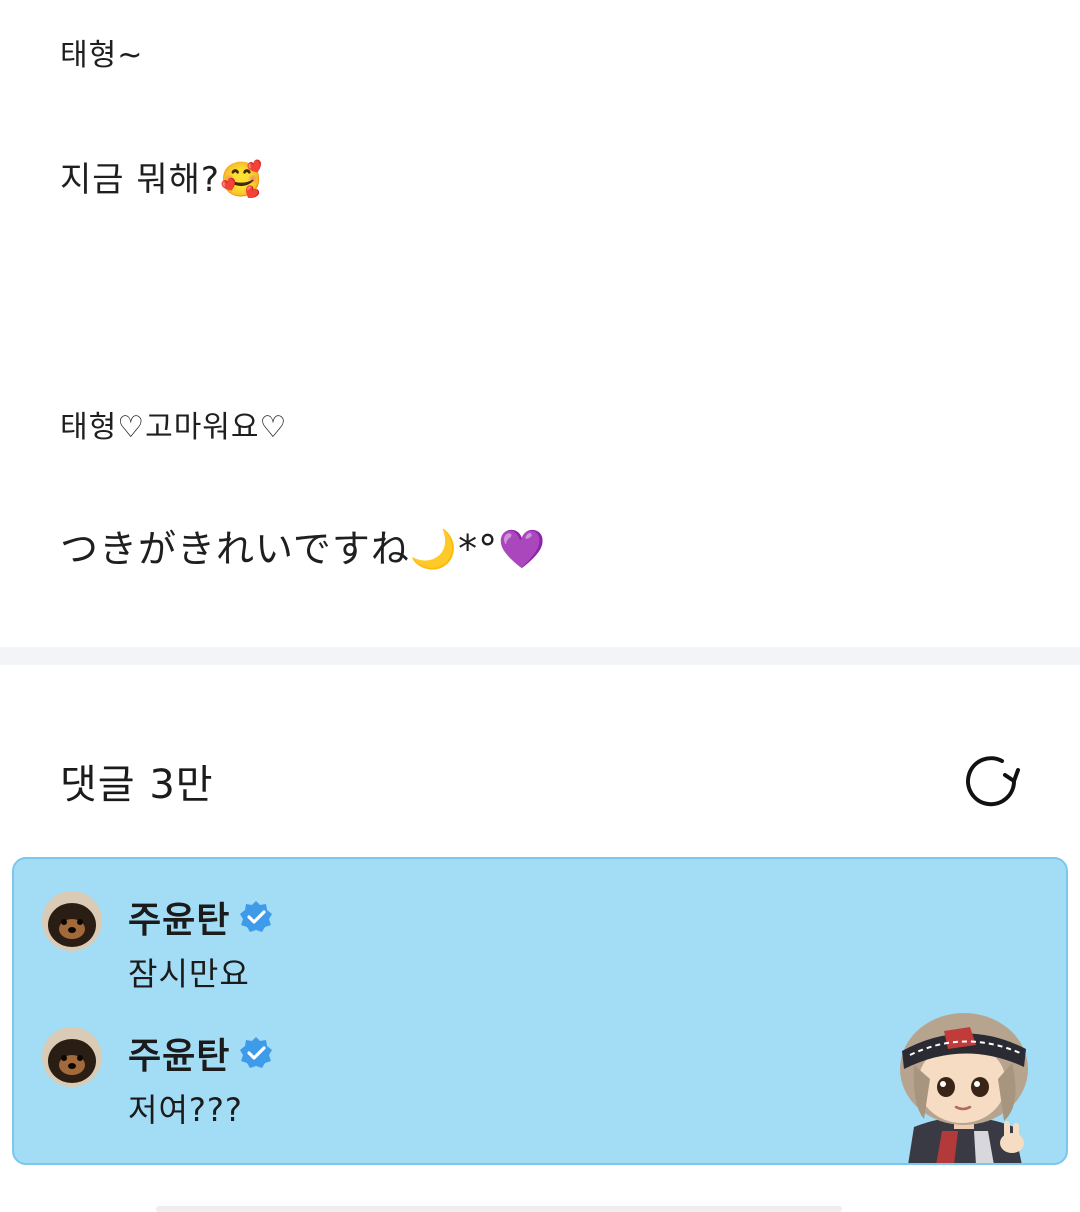  I want to click on comment-item: 주윤탄 저여???, so click(442, 1080).